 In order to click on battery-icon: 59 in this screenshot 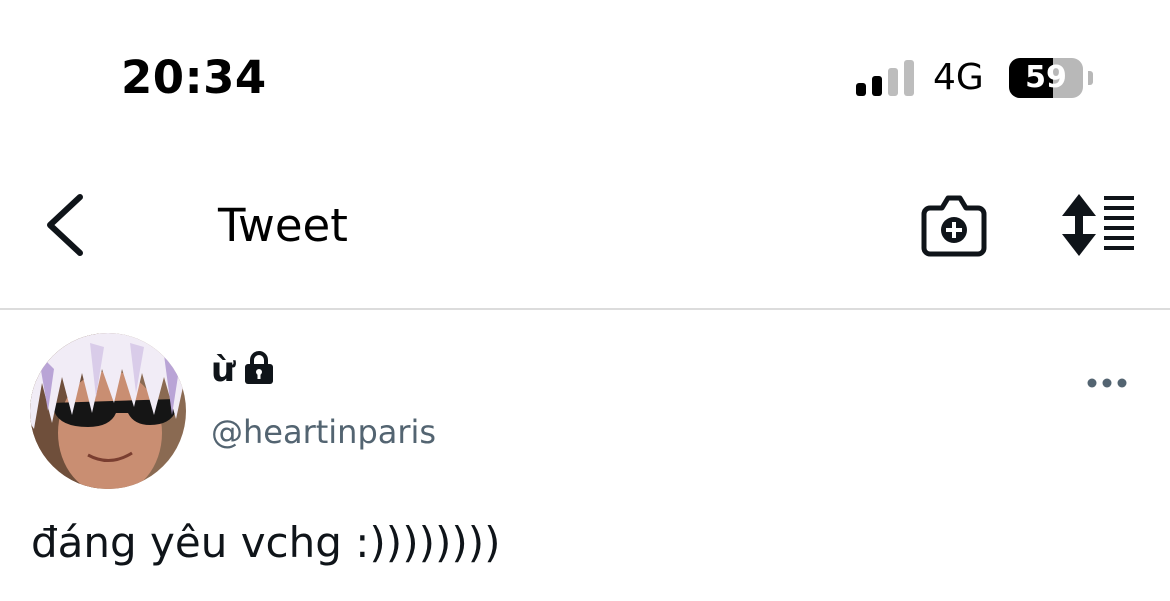, I will do `click(1051, 78)`.